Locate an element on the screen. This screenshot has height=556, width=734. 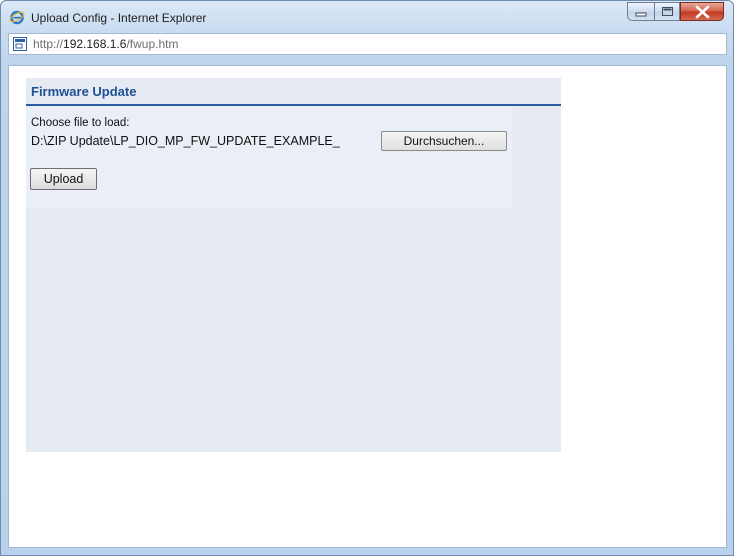
maximize-button is located at coordinates (667, 11).